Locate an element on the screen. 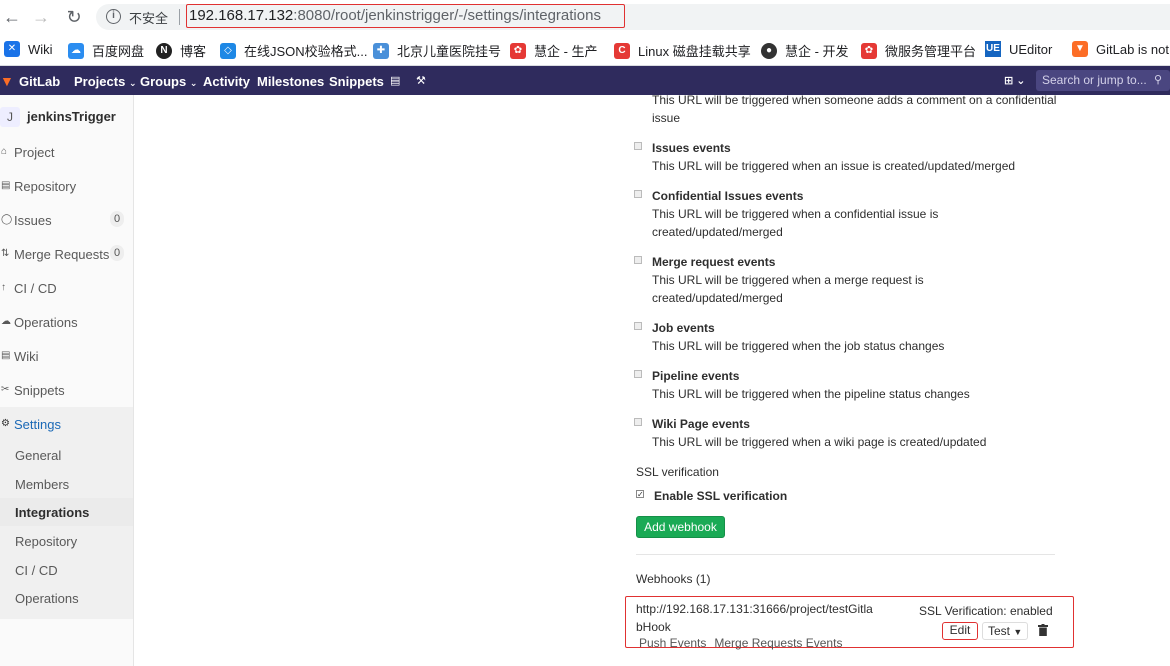 The width and height of the screenshot is (1170, 666). test-webhook-dropdown: Test ▼ is located at coordinates (1005, 631).